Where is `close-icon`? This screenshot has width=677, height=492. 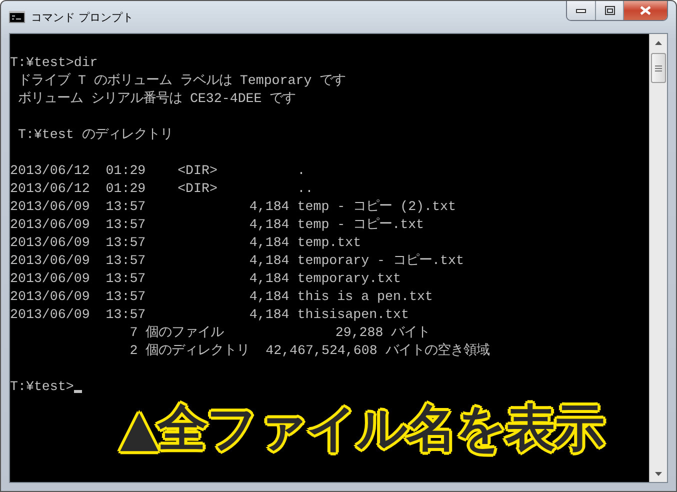 close-icon is located at coordinates (645, 10).